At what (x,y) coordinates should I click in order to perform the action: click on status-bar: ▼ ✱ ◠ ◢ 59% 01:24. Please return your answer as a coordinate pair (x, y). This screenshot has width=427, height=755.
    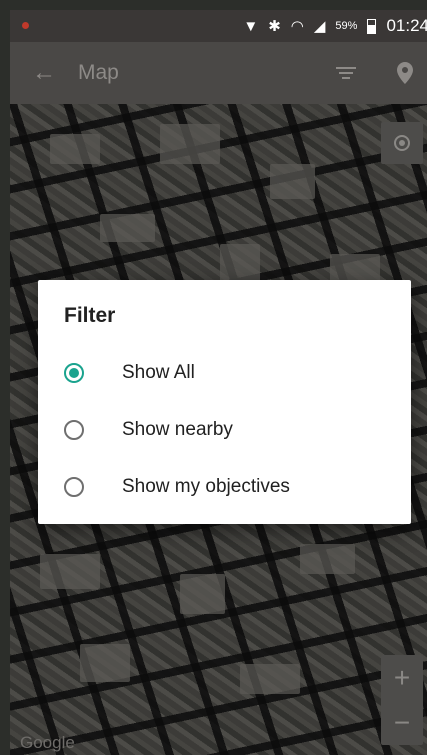
    Looking at the image, I should click on (218, 26).